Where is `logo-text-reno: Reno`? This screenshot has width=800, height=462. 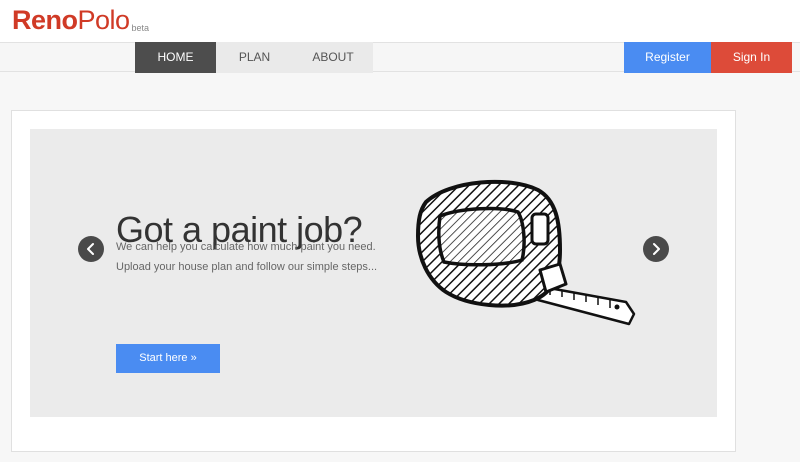
logo-text-reno: Reno is located at coordinates (45, 20).